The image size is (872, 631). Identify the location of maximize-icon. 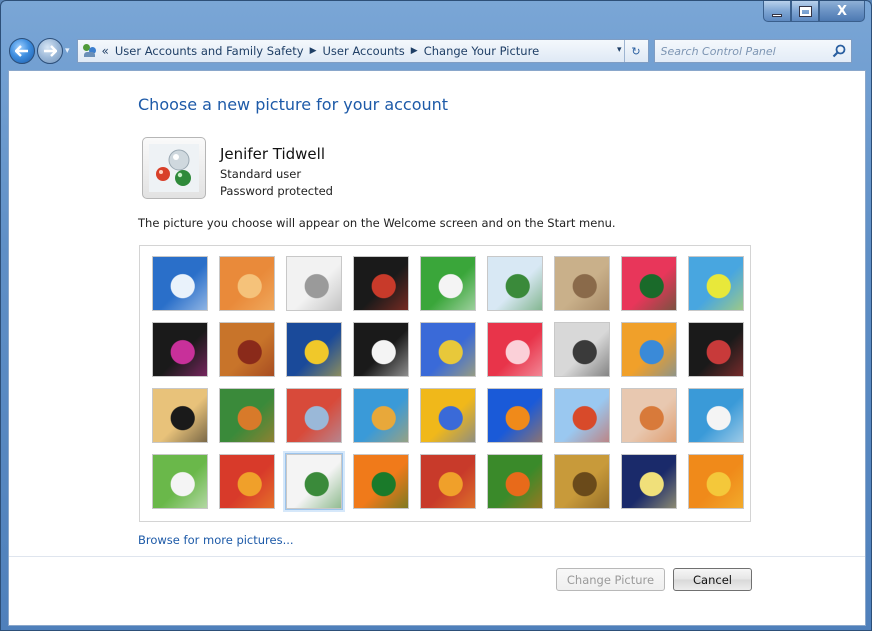
(805, 11).